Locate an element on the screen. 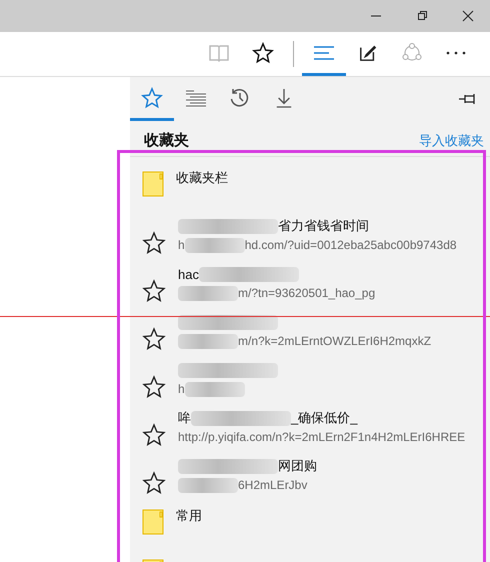 This screenshot has width=490, height=562. share-icon is located at coordinates (412, 53).